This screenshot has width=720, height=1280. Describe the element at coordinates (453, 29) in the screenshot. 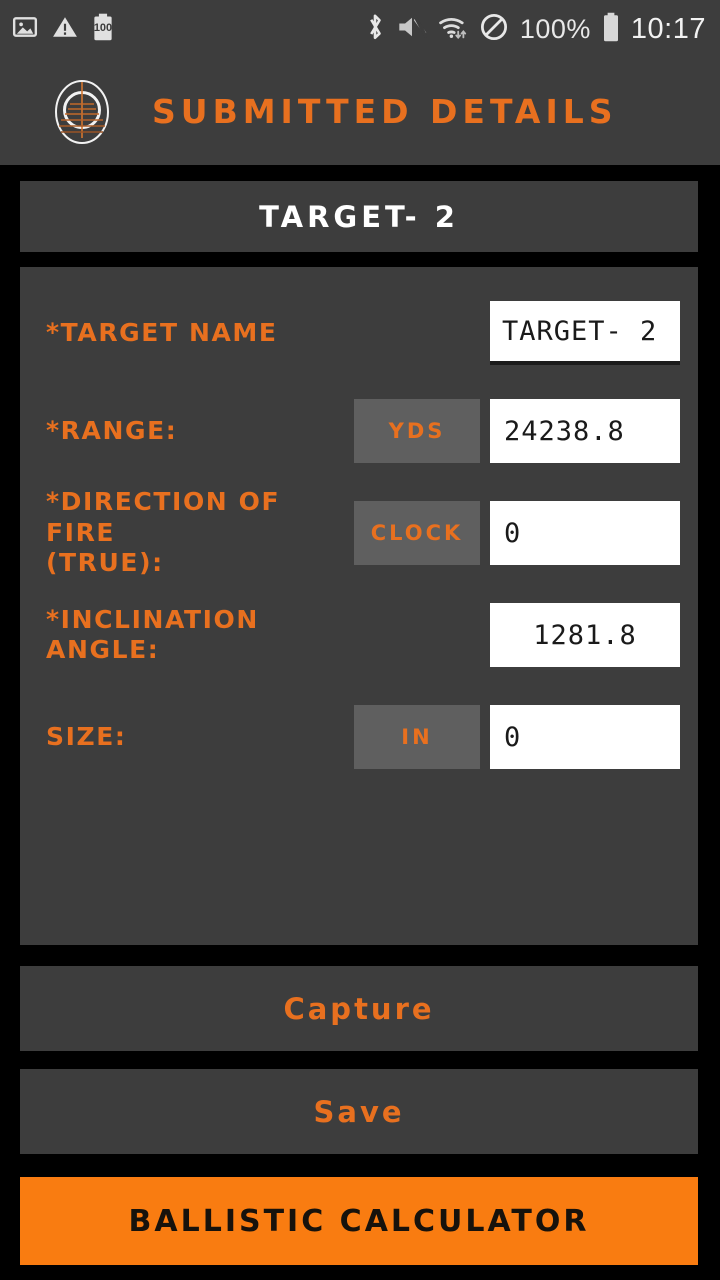

I see `wifi-icon` at that location.